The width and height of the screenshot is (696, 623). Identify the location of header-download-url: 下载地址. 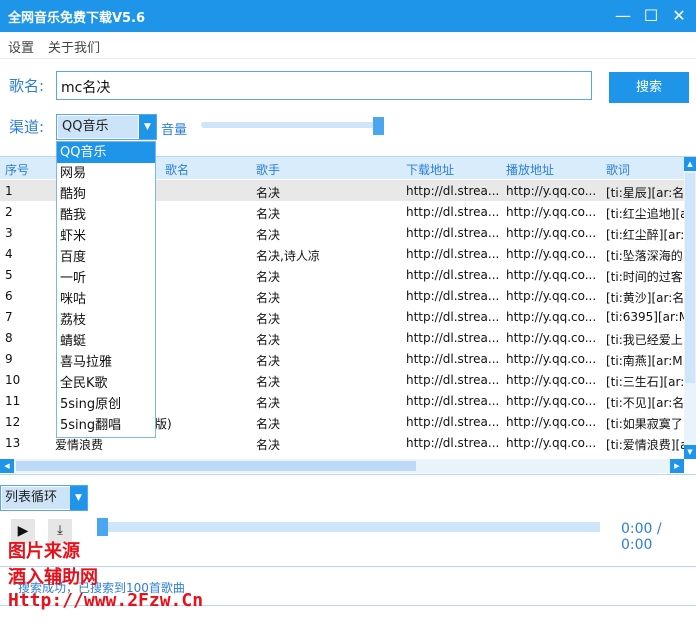
(430, 169).